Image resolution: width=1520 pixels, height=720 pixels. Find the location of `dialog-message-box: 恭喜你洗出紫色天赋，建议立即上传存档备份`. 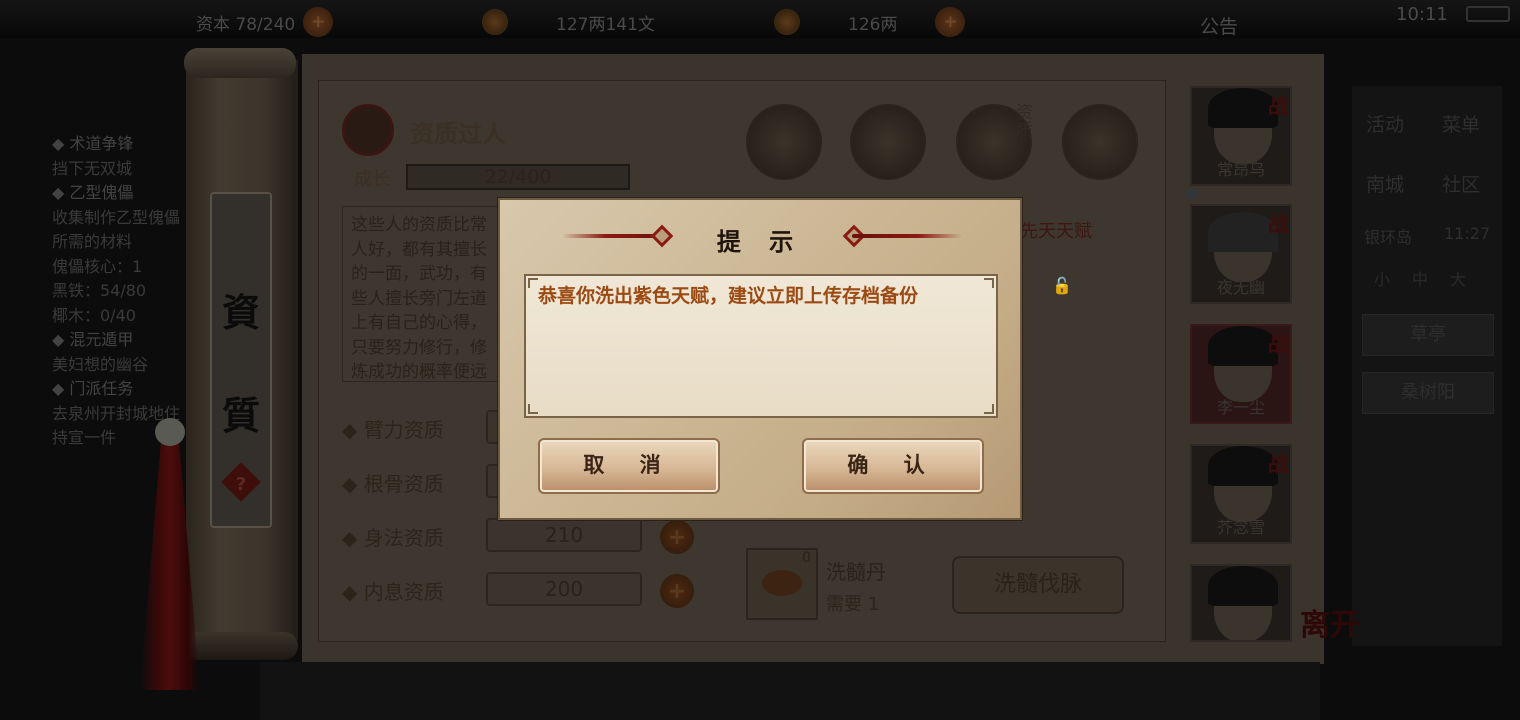

dialog-message-box: 恭喜你洗出紫色天赋，建议立即上传存档备份 is located at coordinates (761, 346).